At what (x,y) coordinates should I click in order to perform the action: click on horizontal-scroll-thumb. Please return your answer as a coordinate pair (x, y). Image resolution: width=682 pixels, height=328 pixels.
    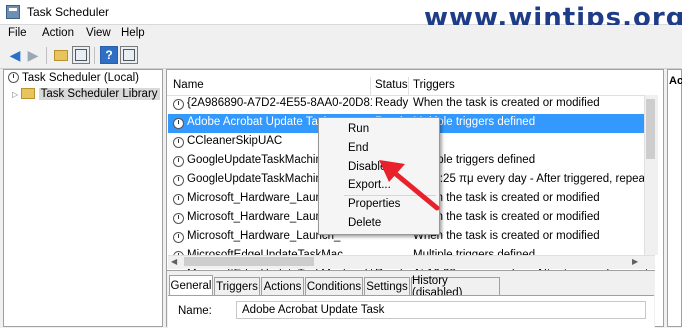
    Looking at the image, I should click on (249, 261).